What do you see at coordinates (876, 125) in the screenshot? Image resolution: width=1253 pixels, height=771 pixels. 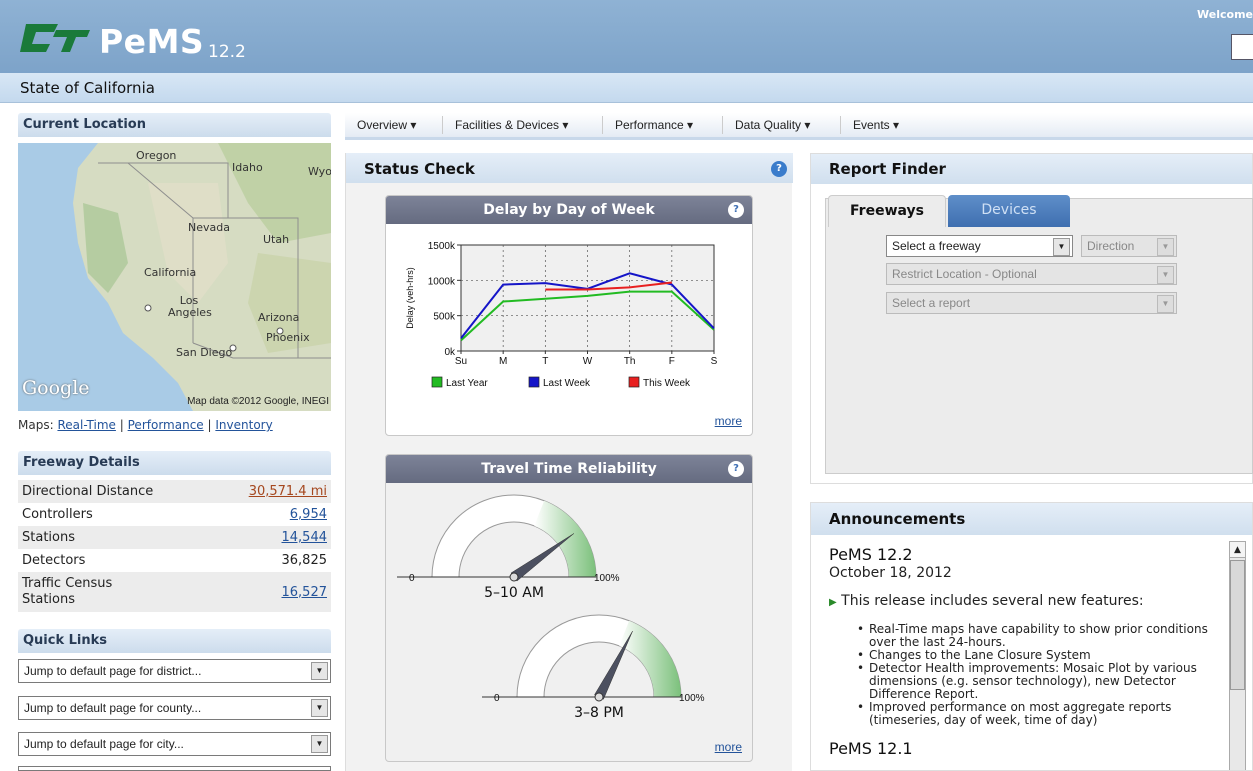 I see `nav-events: Events ▾` at bounding box center [876, 125].